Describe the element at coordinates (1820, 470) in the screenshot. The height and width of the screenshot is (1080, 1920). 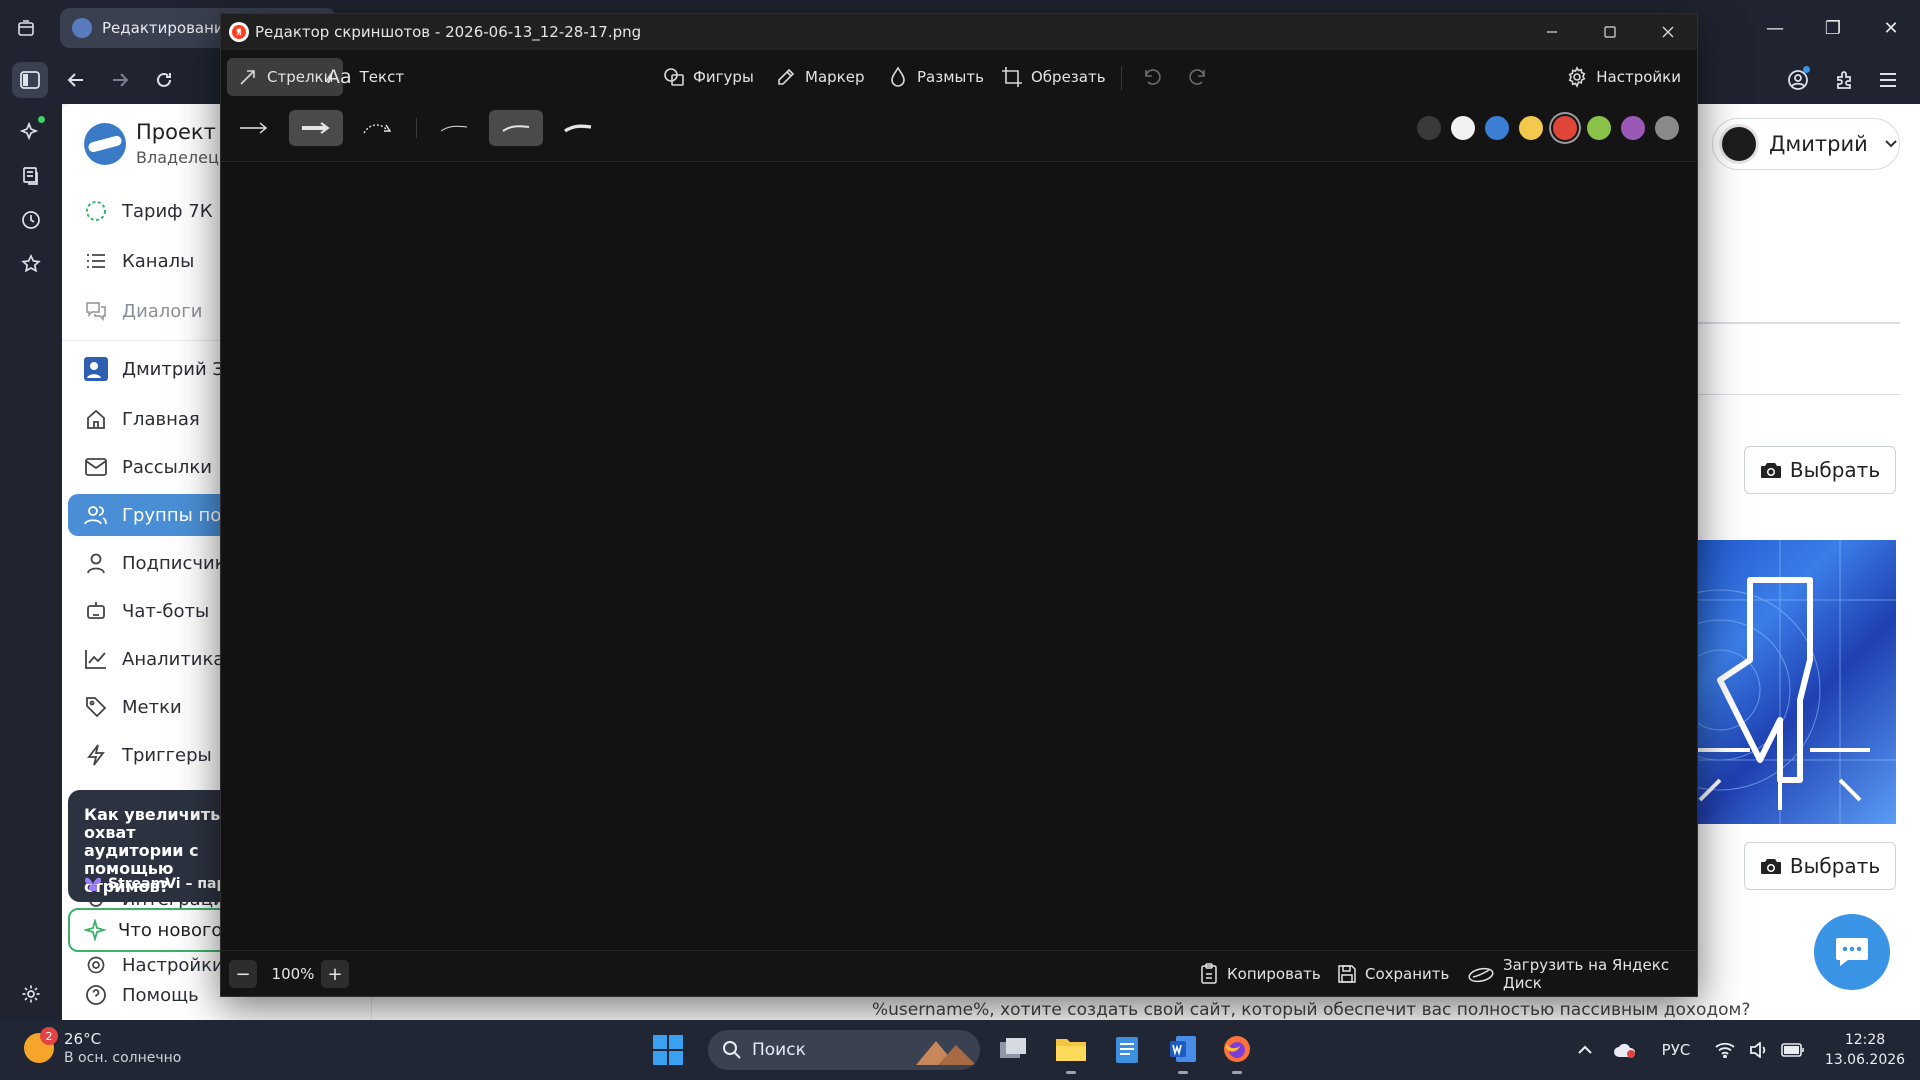
I see `select-image-button-1: Выбрать` at that location.